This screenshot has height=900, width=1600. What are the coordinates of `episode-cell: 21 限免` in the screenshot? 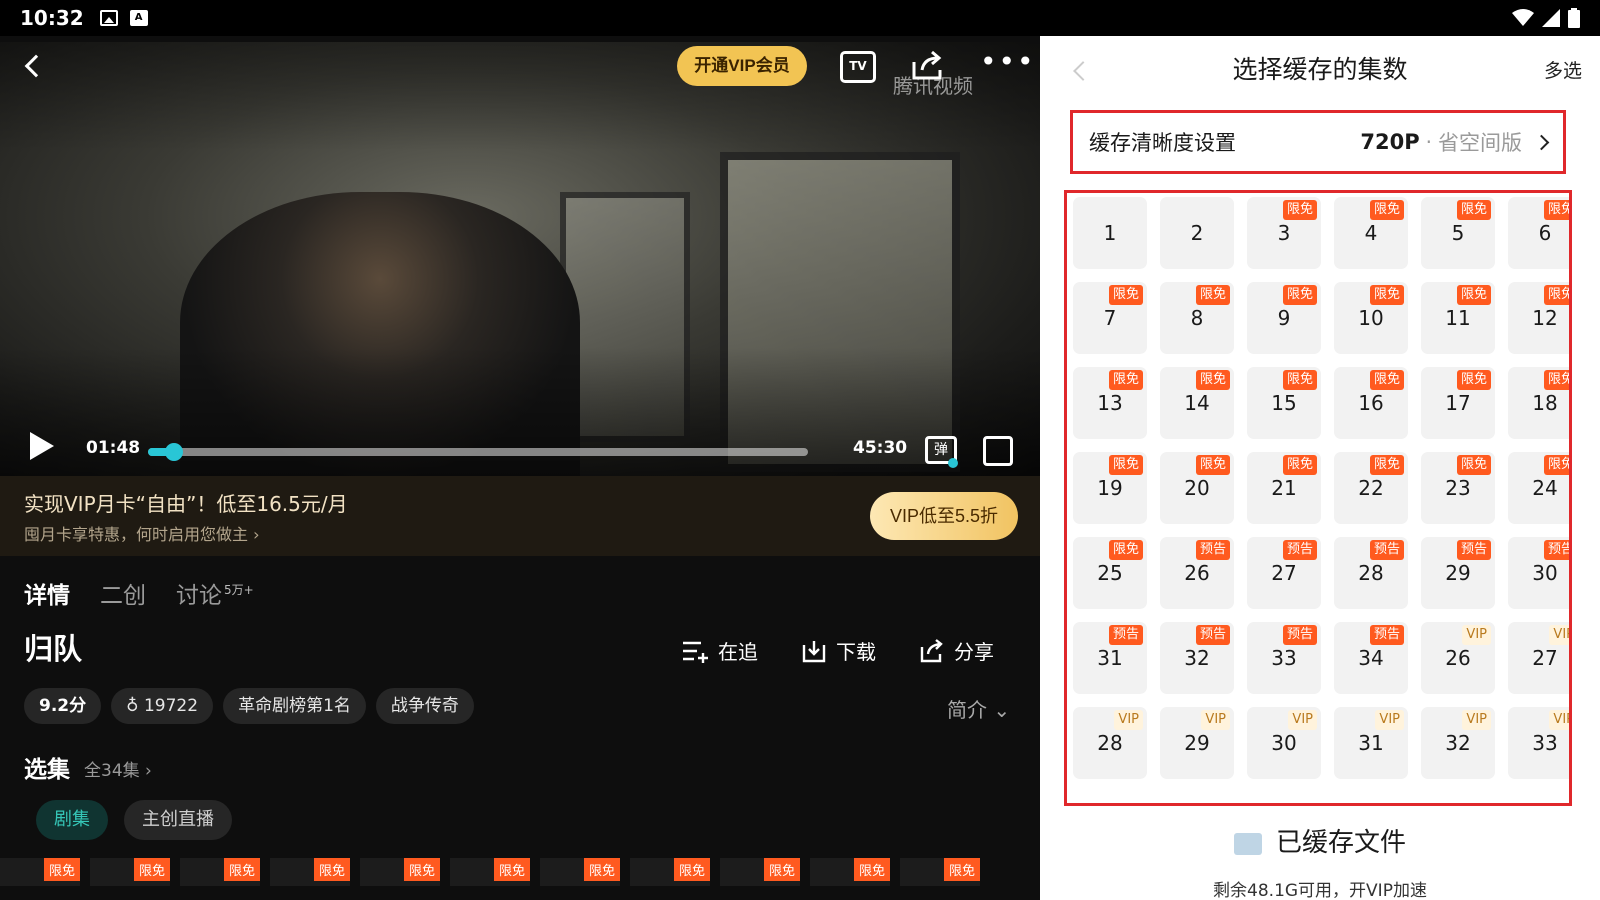 It's located at (1284, 488).